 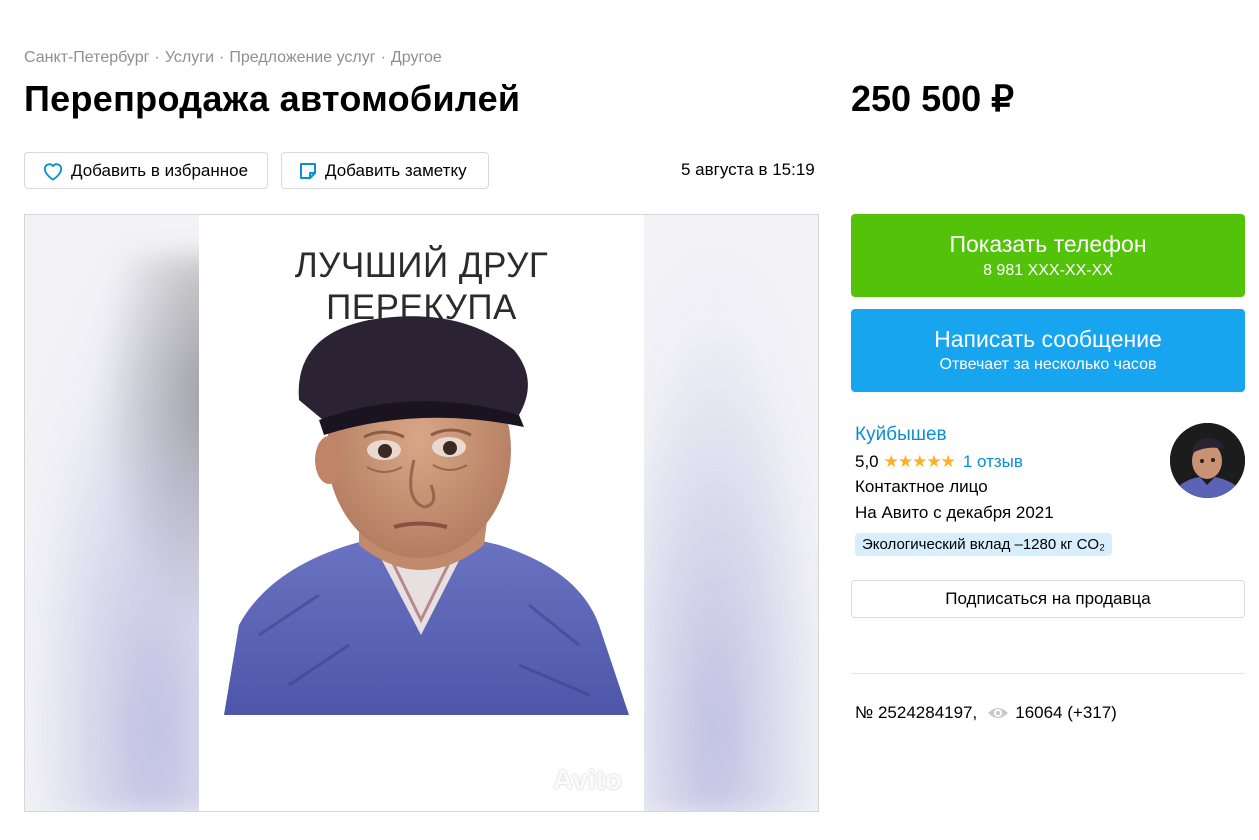 What do you see at coordinates (272, 98) in the screenshot?
I see `page-title: Перепродажа автомобилей` at bounding box center [272, 98].